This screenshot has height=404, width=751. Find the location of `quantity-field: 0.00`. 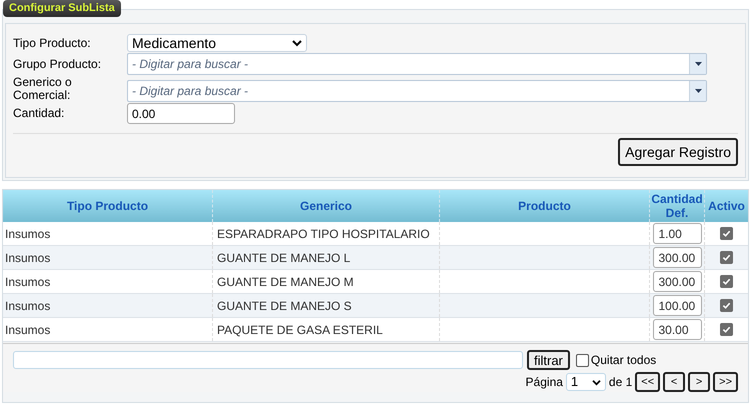

quantity-field: 0.00 is located at coordinates (181, 113).